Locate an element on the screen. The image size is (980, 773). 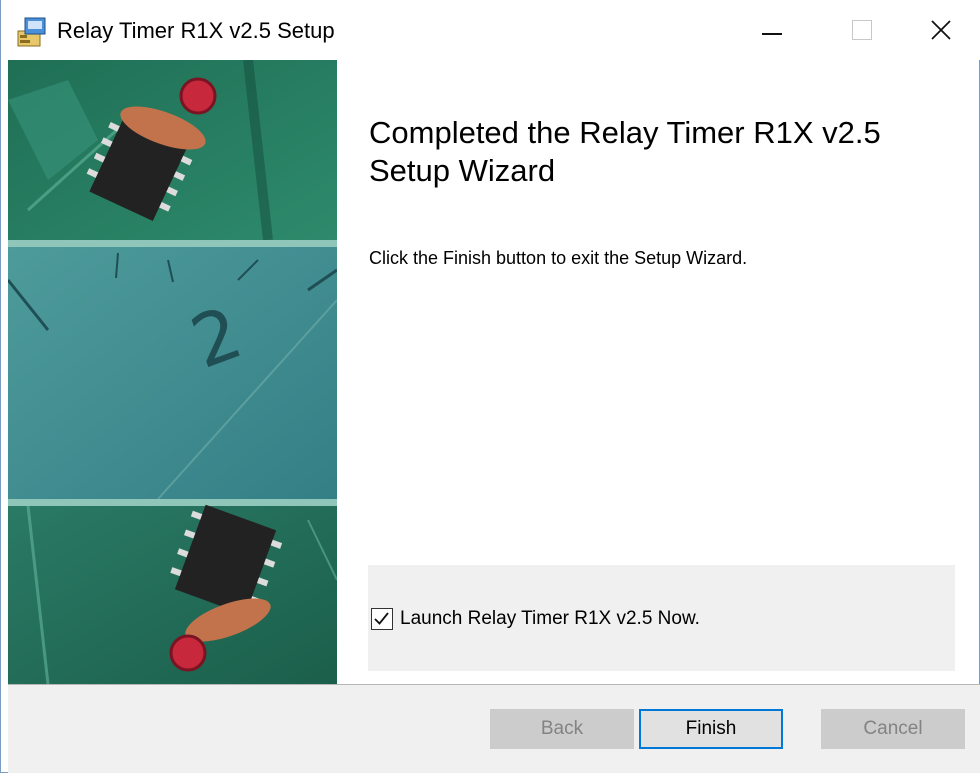
back-button: Back is located at coordinates (562, 729).